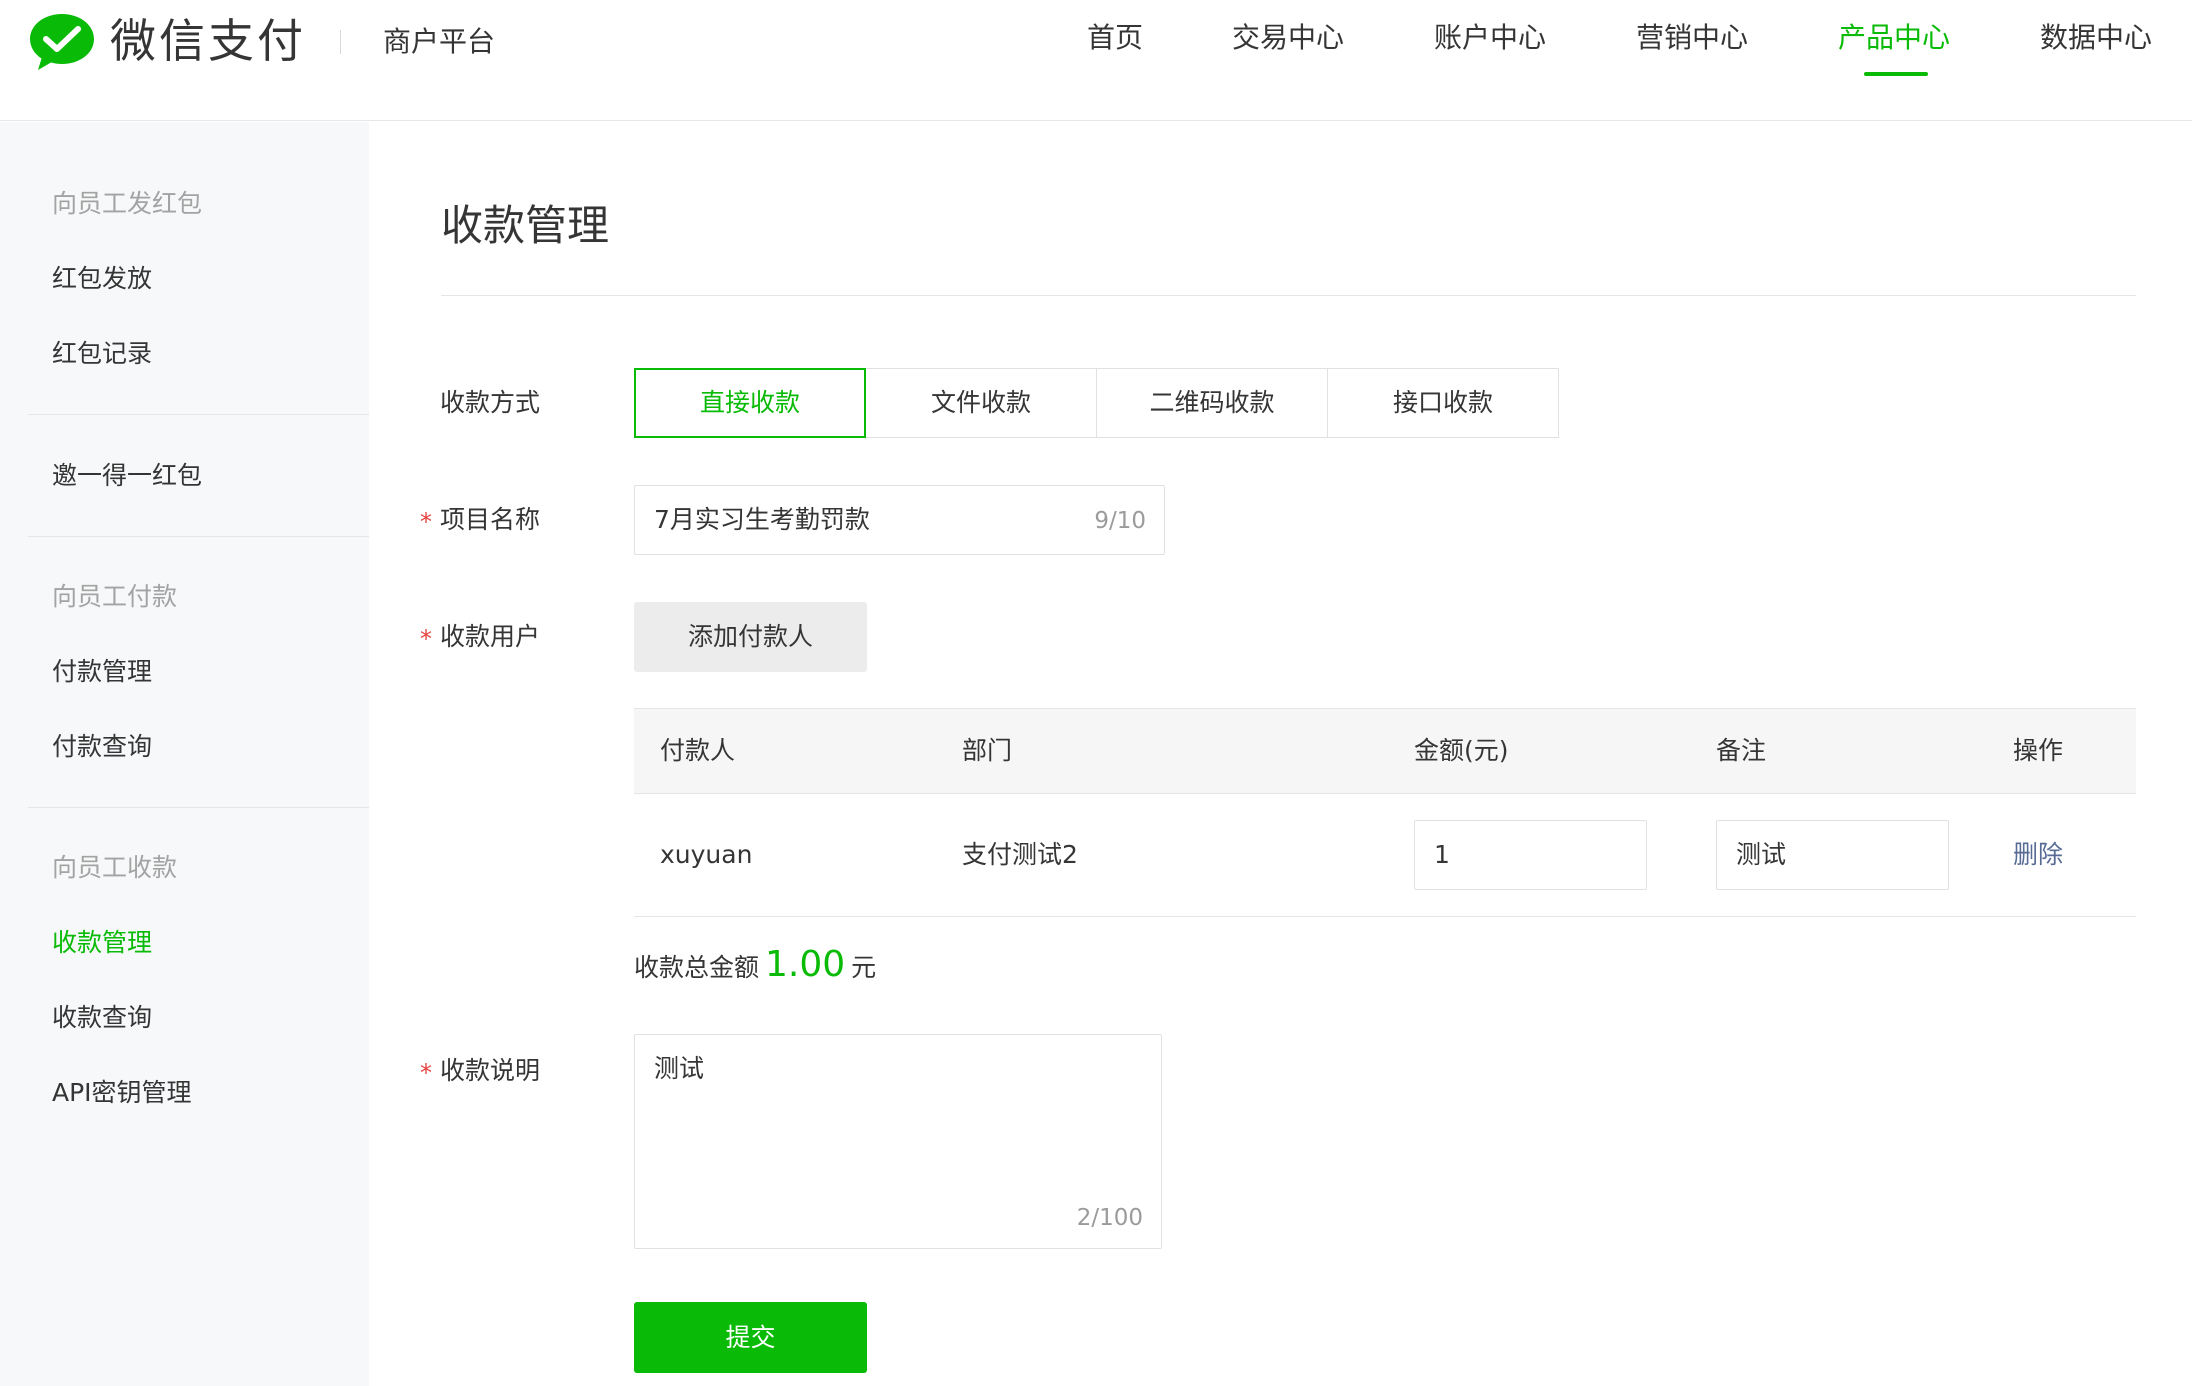 The width and height of the screenshot is (2192, 1386). Describe the element at coordinates (898, 1141) in the screenshot. I see `collection-description-textarea: 测试 2/100` at that location.